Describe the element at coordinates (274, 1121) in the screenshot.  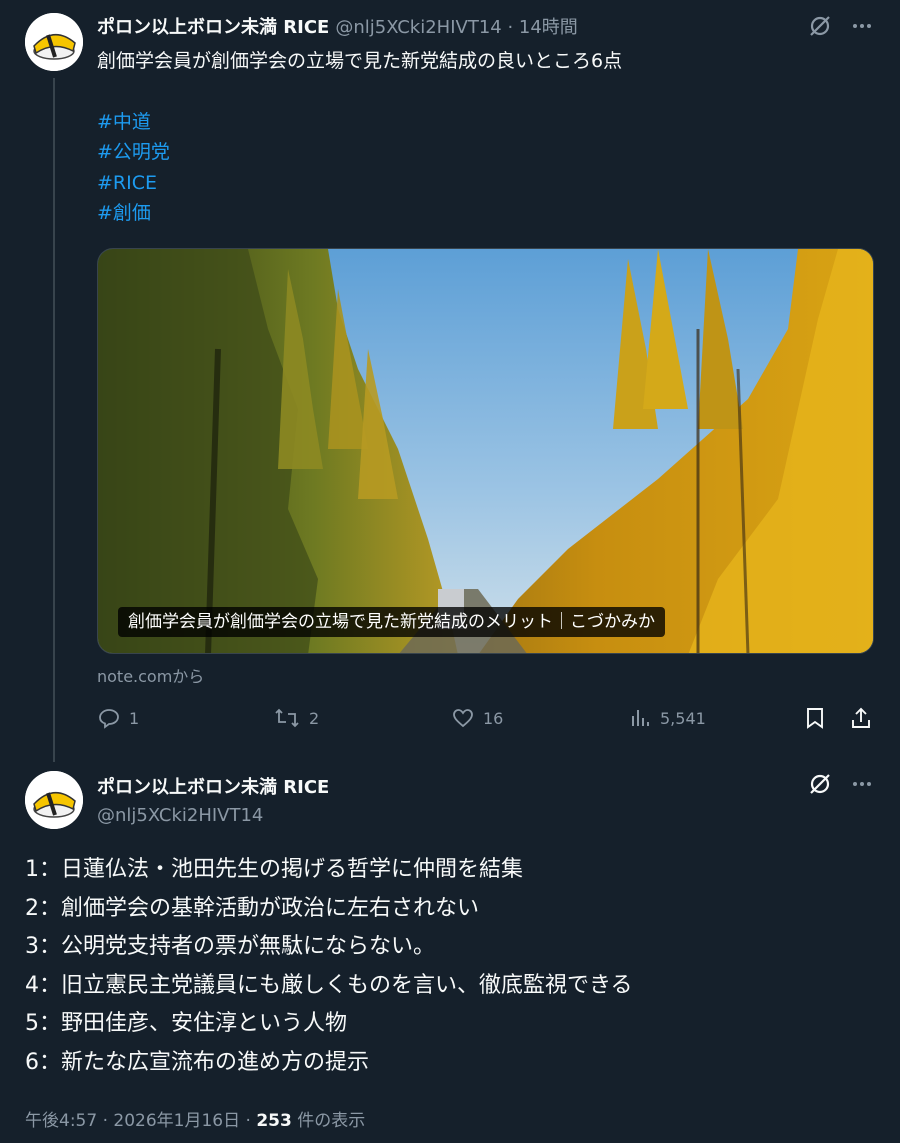
I see `view-count: 253` at that location.